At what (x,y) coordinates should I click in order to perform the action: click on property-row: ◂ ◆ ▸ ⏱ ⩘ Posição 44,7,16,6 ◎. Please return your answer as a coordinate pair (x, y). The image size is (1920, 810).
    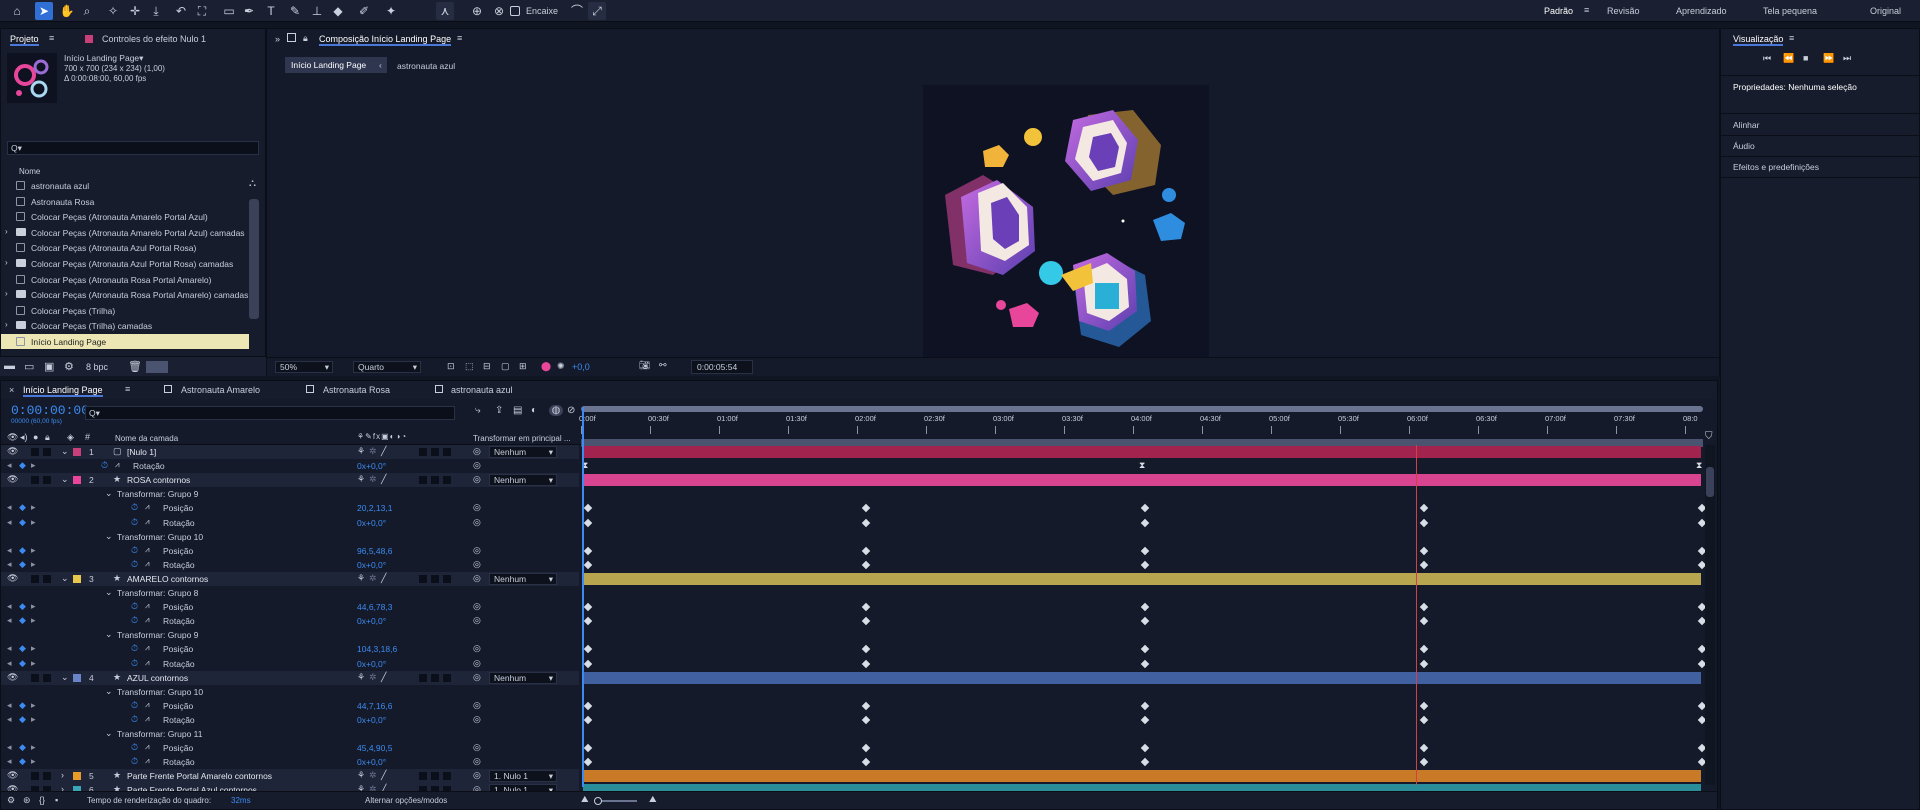
    Looking at the image, I should click on (290, 706).